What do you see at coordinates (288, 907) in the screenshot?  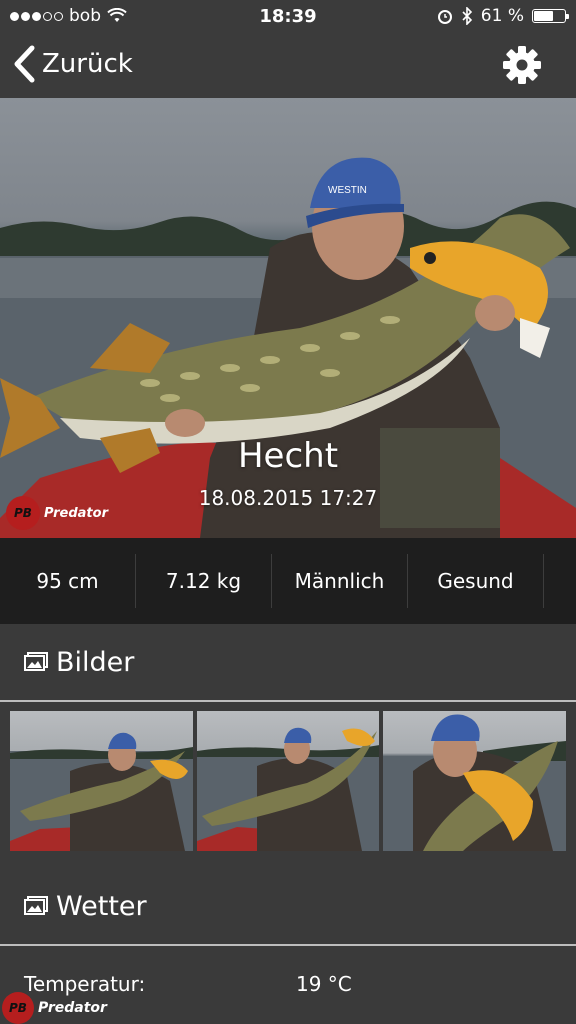 I see `weather-section-header: Wetter` at bounding box center [288, 907].